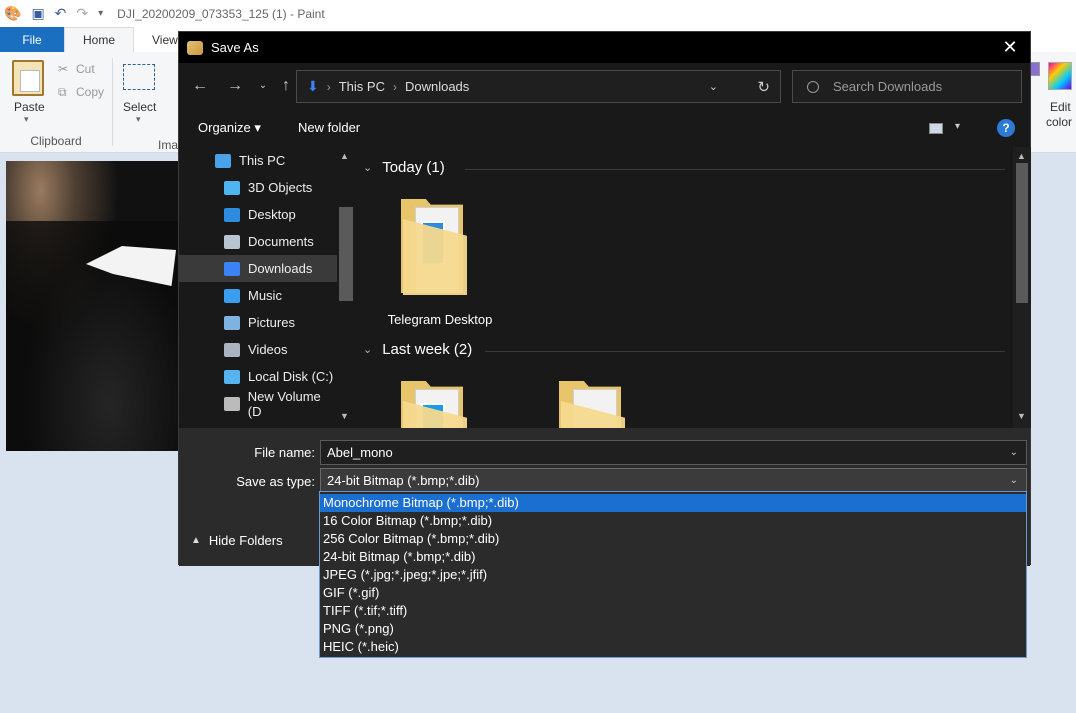 The image size is (1076, 713). I want to click on customize-quick-access-icon: ▾, so click(100, 13).